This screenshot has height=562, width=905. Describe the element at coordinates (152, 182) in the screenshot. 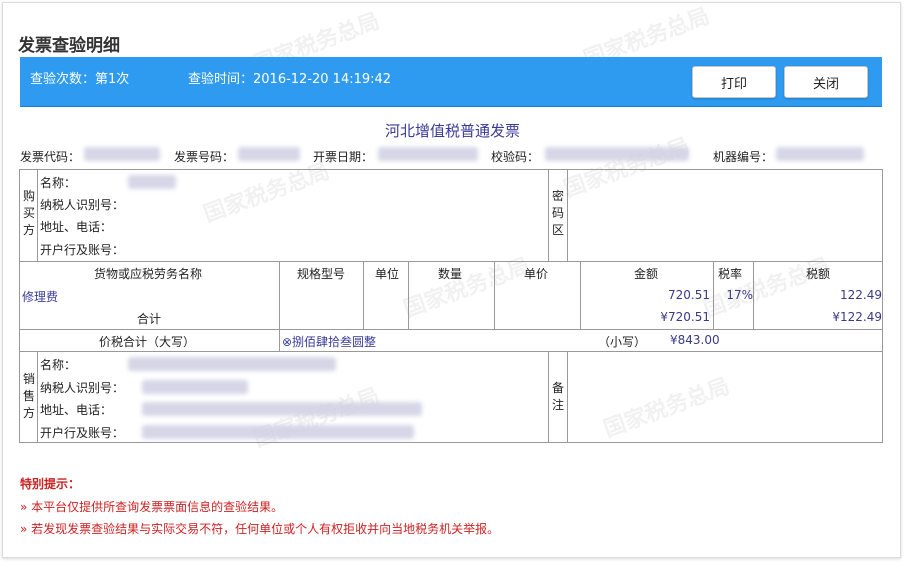

I see `redacted-buyer-name` at that location.